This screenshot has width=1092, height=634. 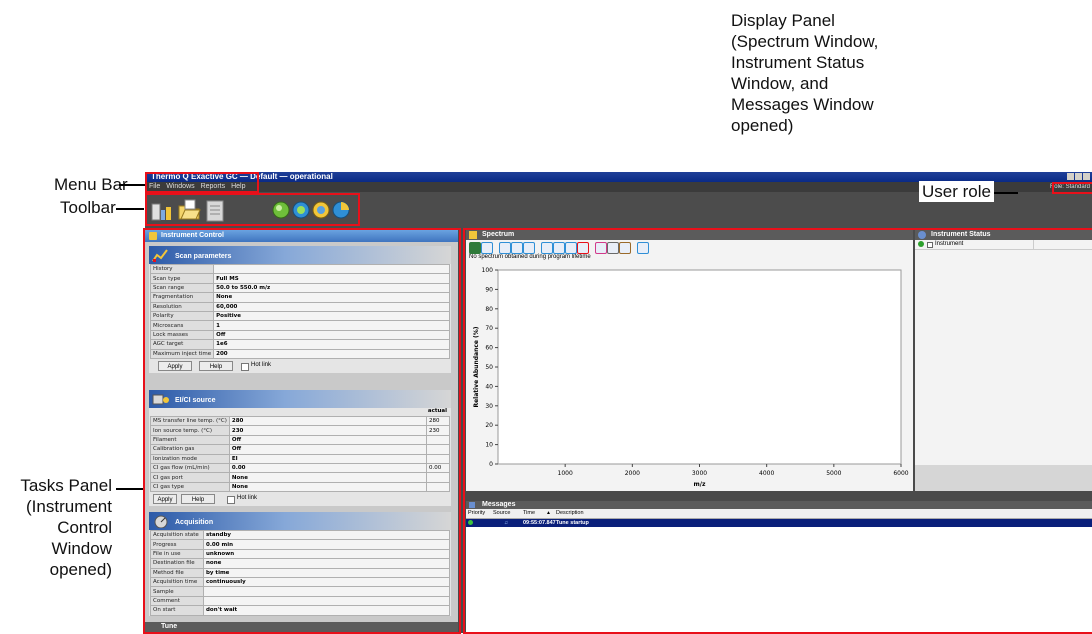 I want to click on display-panel-line: Messages Window, so click(x=802, y=104).